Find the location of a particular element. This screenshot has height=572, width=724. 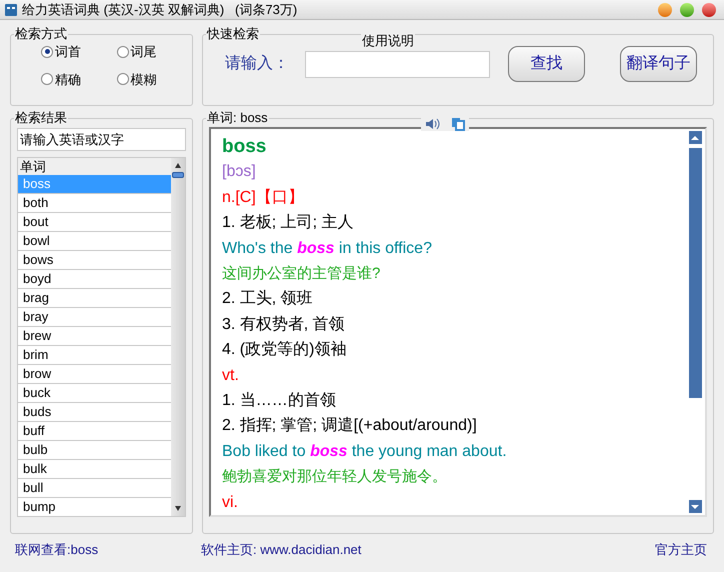

definition-line: boss is located at coordinates (245, 147).